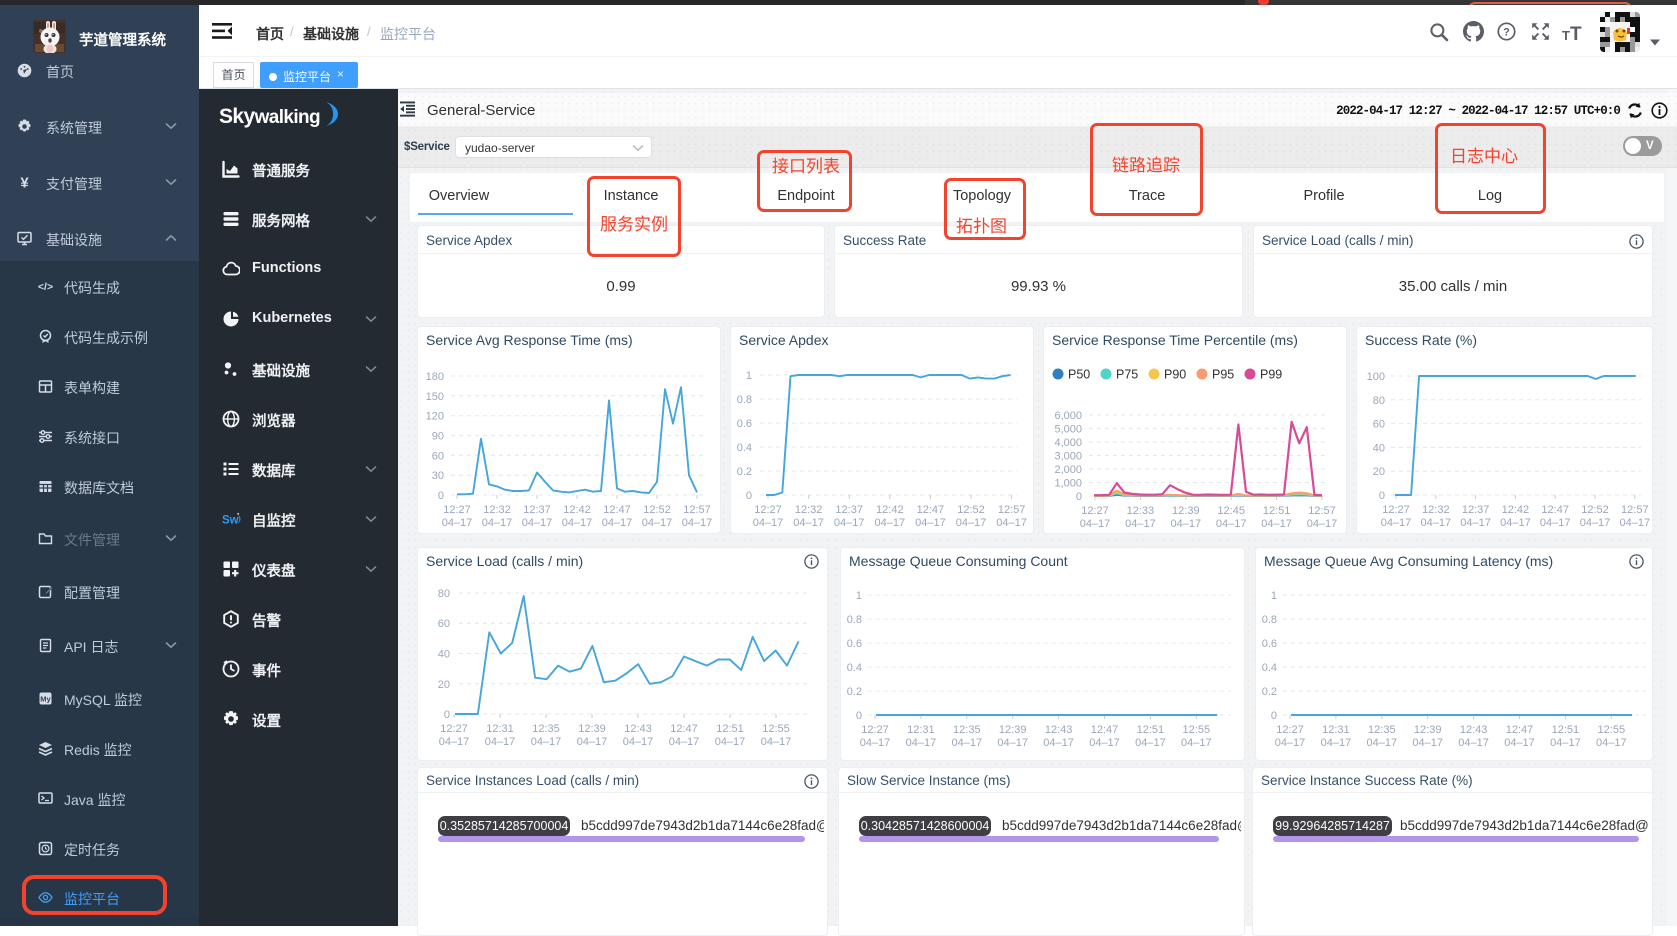 The height and width of the screenshot is (936, 1677). I want to click on svg-text: 12:37, so click(537, 510).